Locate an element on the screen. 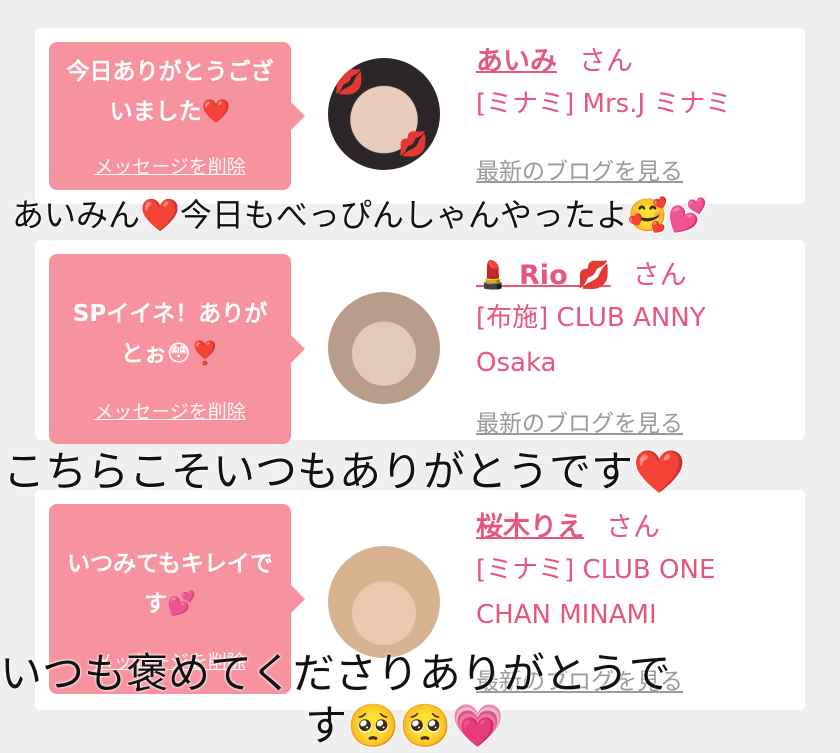  caption-overlay: す🥺🥺💗 is located at coordinates (404, 725).